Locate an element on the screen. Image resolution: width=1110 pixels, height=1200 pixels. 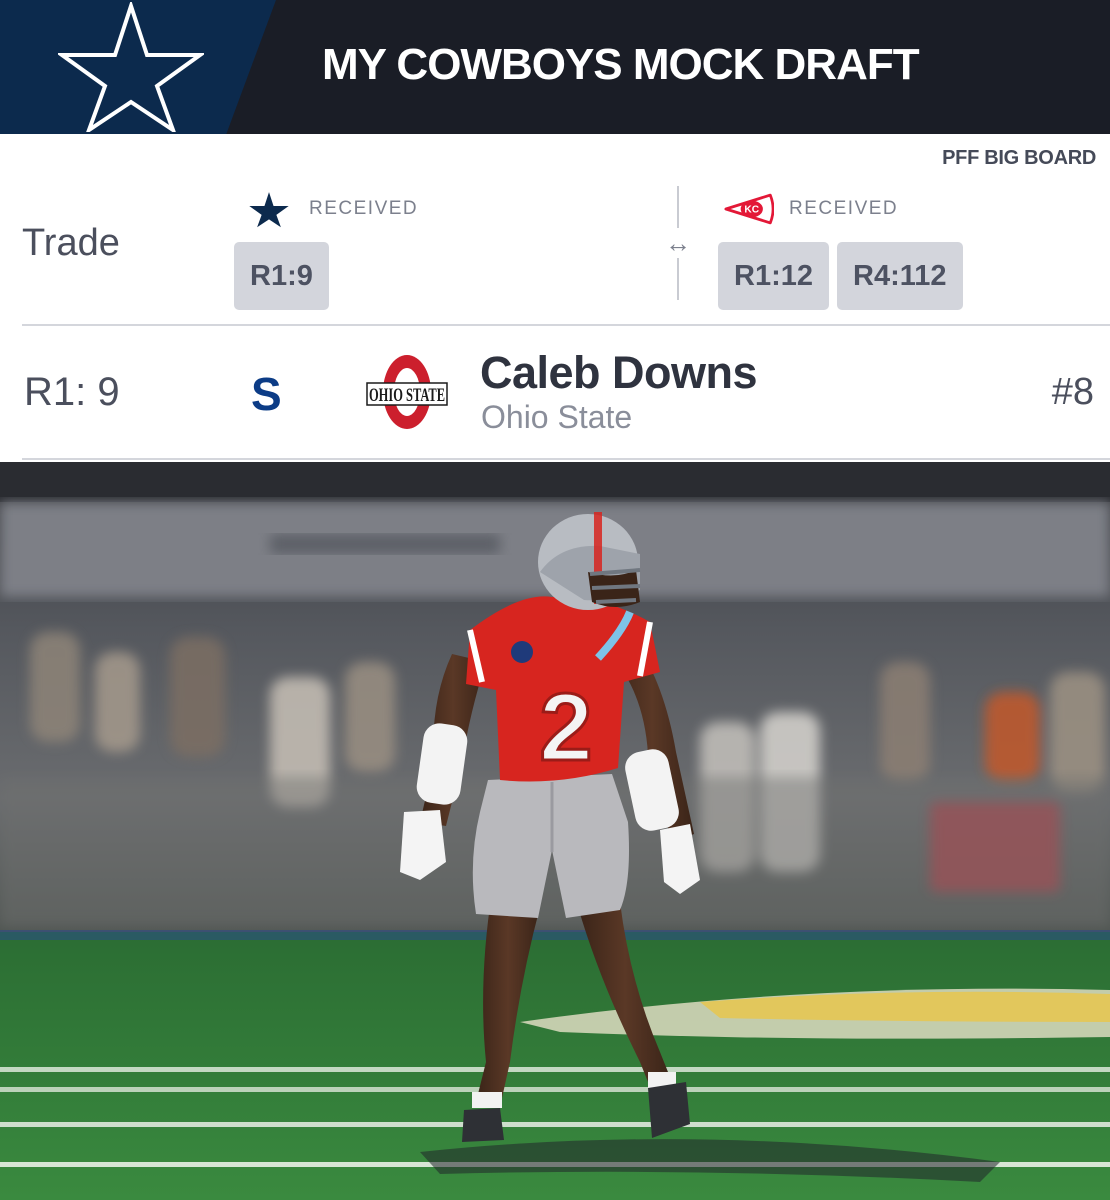
position-badge: S is located at coordinates (266, 394).